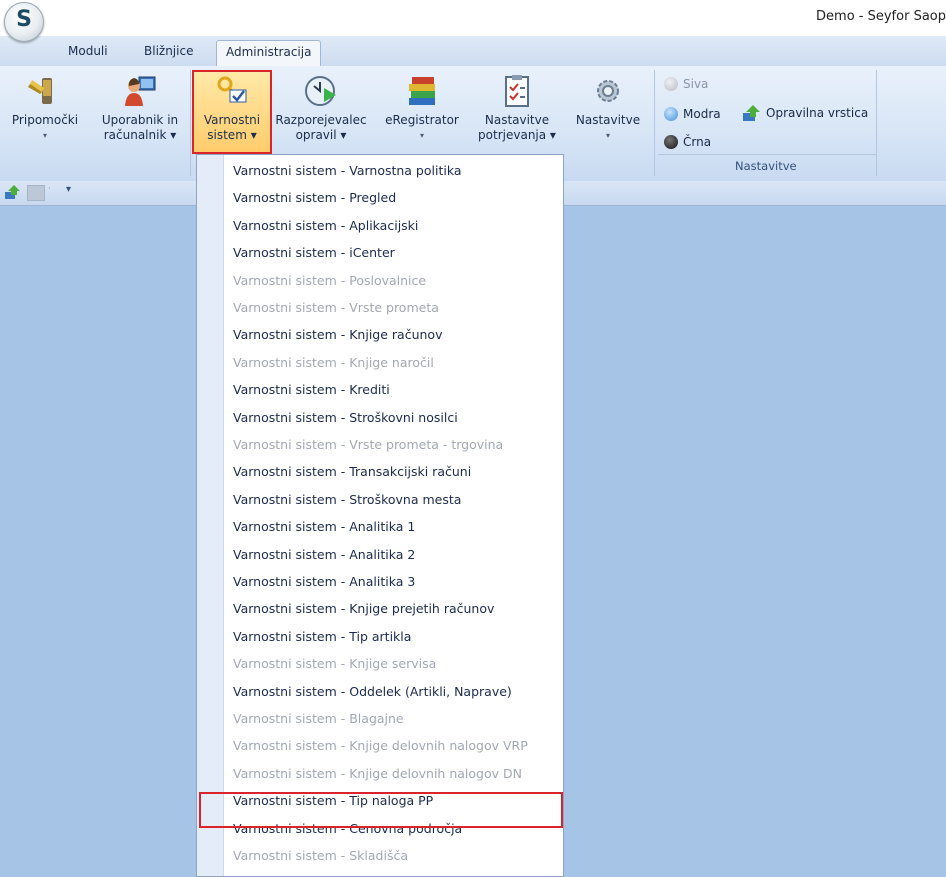 Image resolution: width=946 pixels, height=877 pixels. Describe the element at coordinates (607, 135) in the screenshot. I see `nastavitve-dropdown-arrow: ▾` at that location.